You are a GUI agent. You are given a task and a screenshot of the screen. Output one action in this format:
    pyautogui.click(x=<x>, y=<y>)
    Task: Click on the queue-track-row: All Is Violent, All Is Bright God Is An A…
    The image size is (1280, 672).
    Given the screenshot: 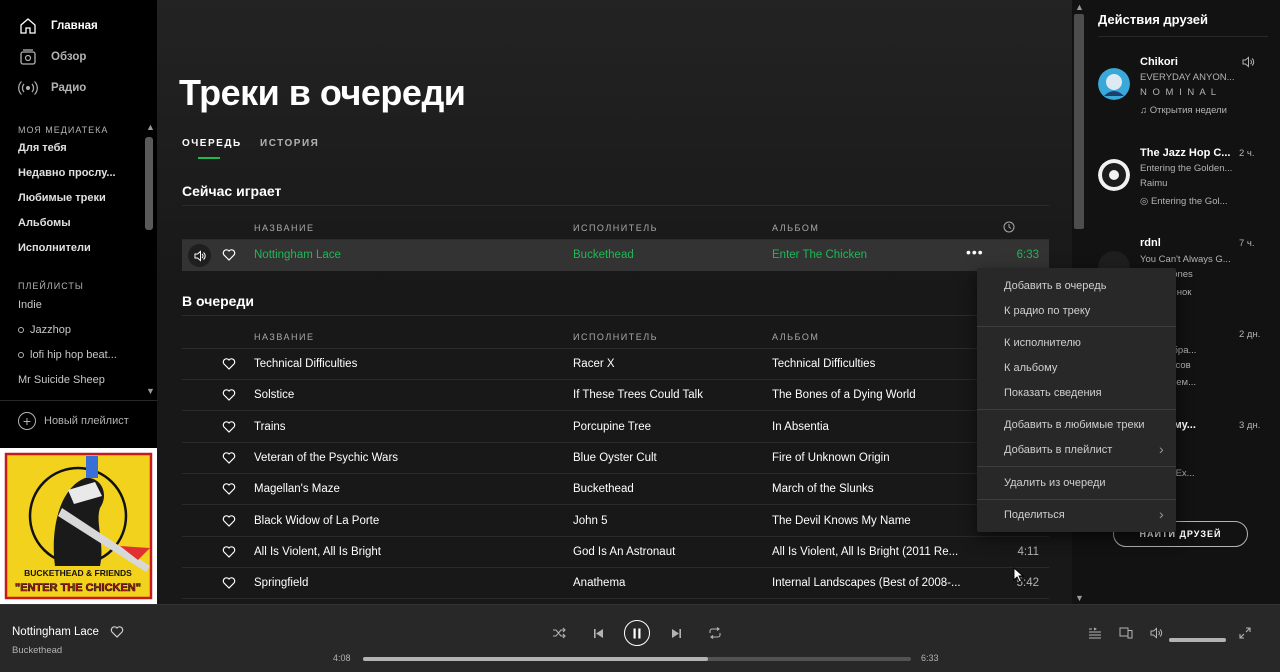 What is the action you would take?
    pyautogui.click(x=615, y=552)
    